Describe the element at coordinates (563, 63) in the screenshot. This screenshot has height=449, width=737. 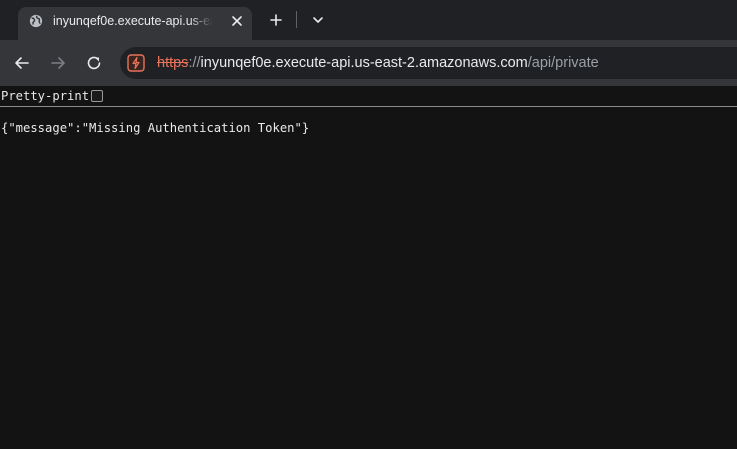
I see `url-path: /api/private` at that location.